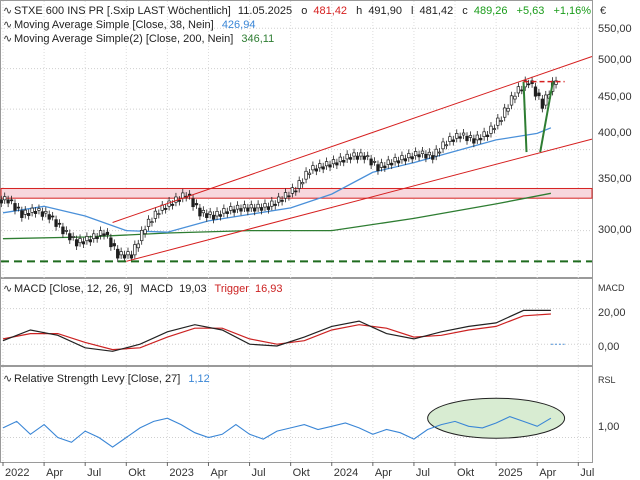 This screenshot has width=640, height=480. I want to click on x-tick-label: 2022, so click(17, 473).